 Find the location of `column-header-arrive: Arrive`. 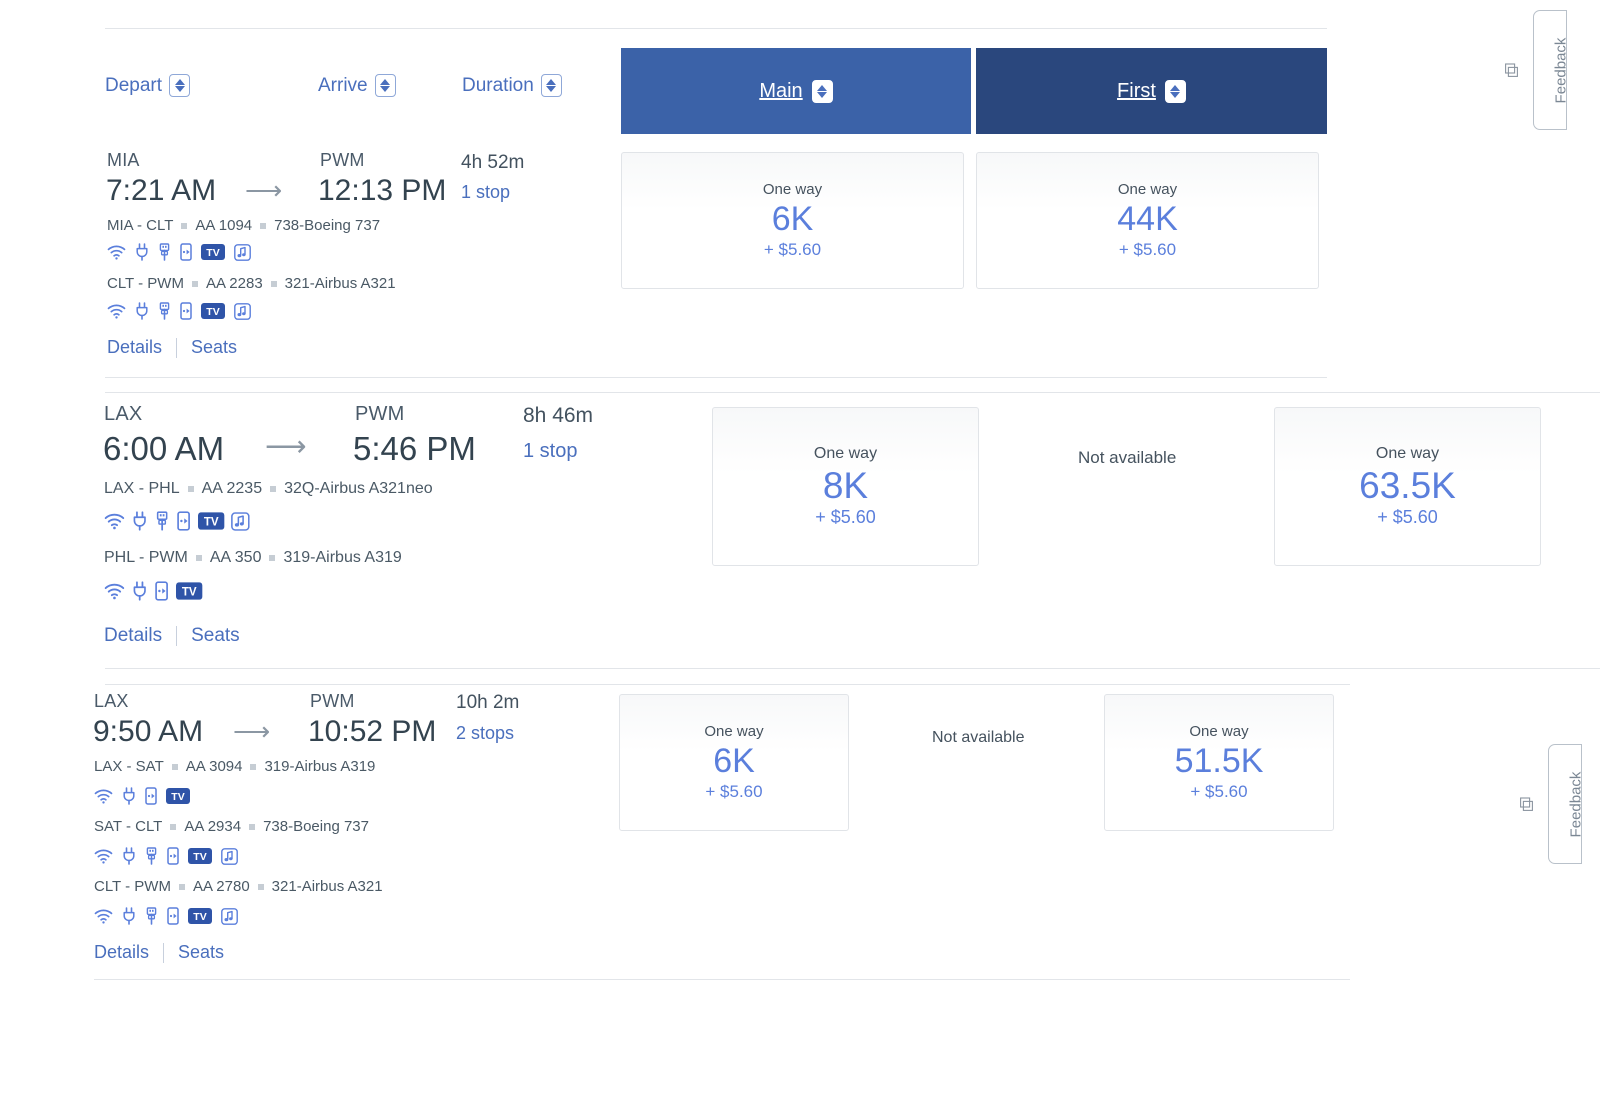

column-header-arrive: Arrive is located at coordinates (357, 85).